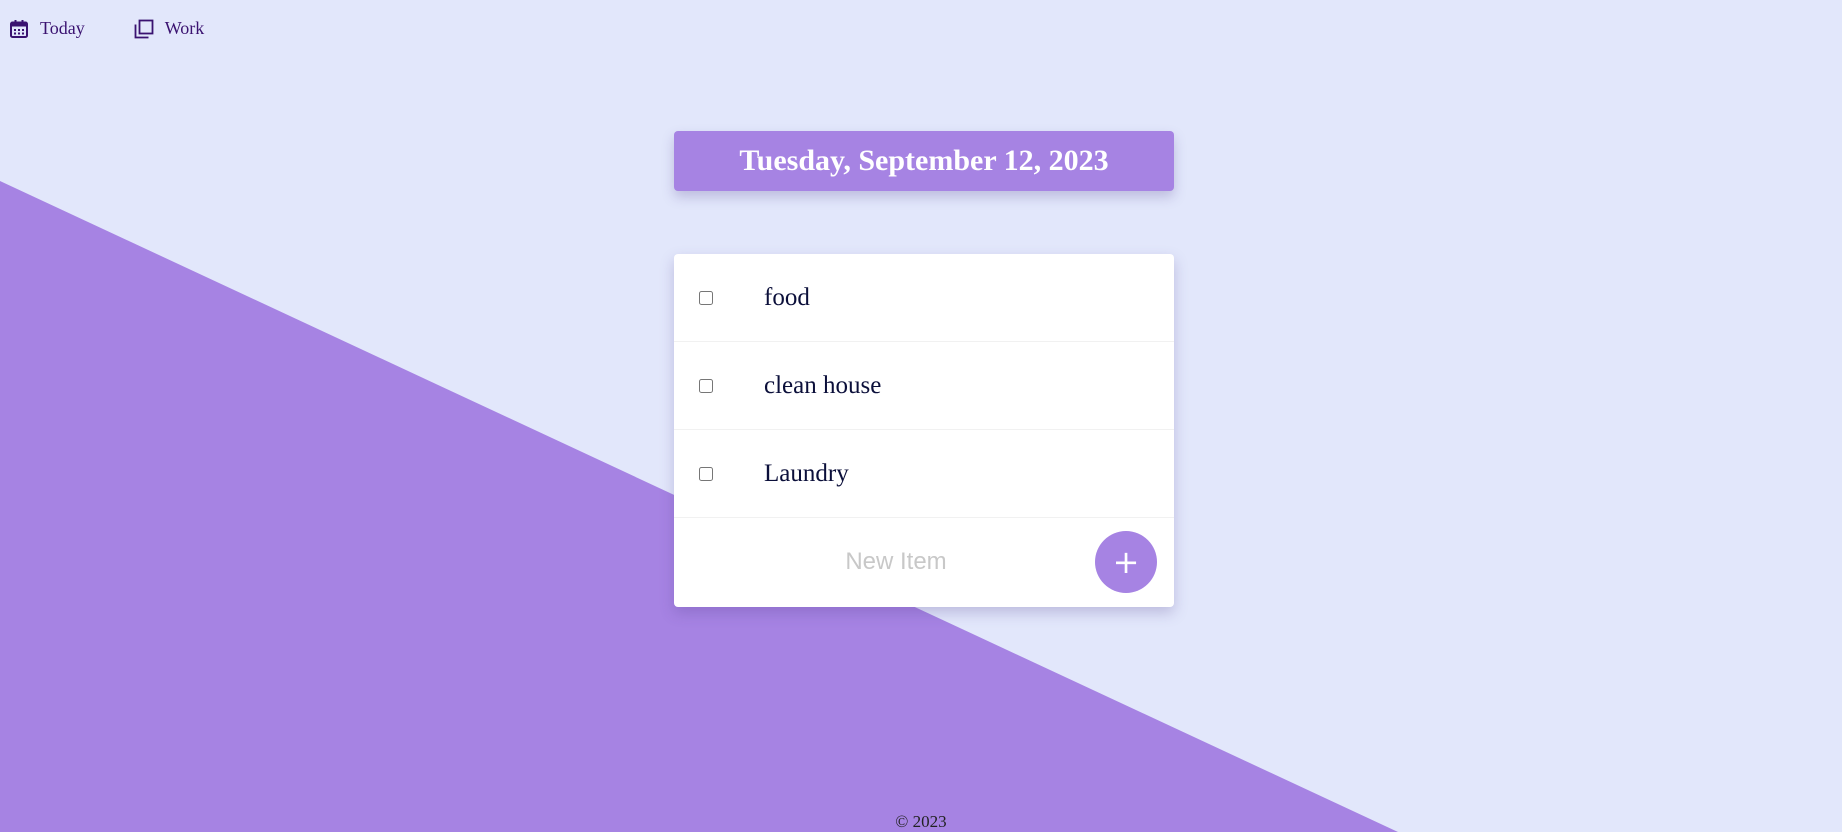 This screenshot has width=1842, height=832. What do you see at coordinates (62, 28) in the screenshot?
I see `nav-item-label: Today` at bounding box center [62, 28].